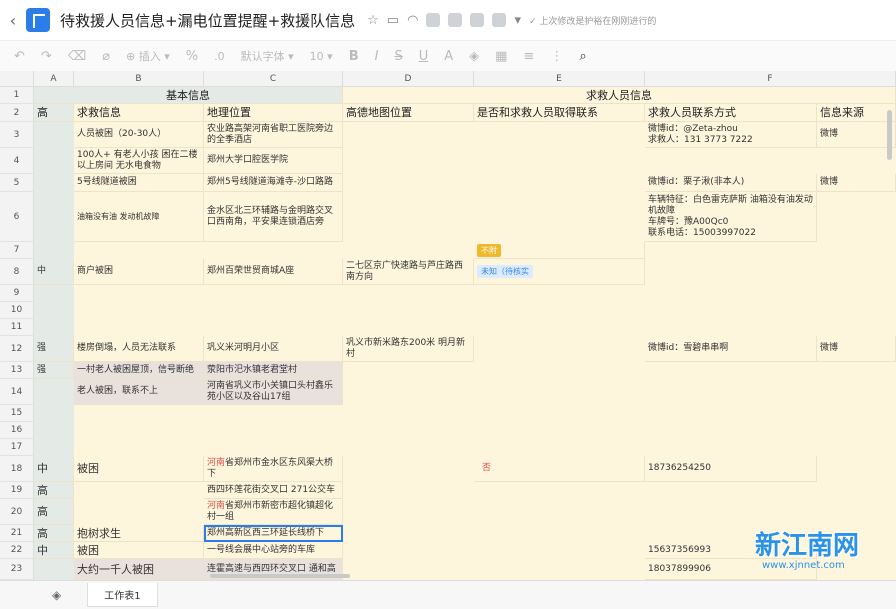 This screenshot has height=609, width=896. Describe the element at coordinates (17, 569) in the screenshot. I see `row-header: 23` at that location.